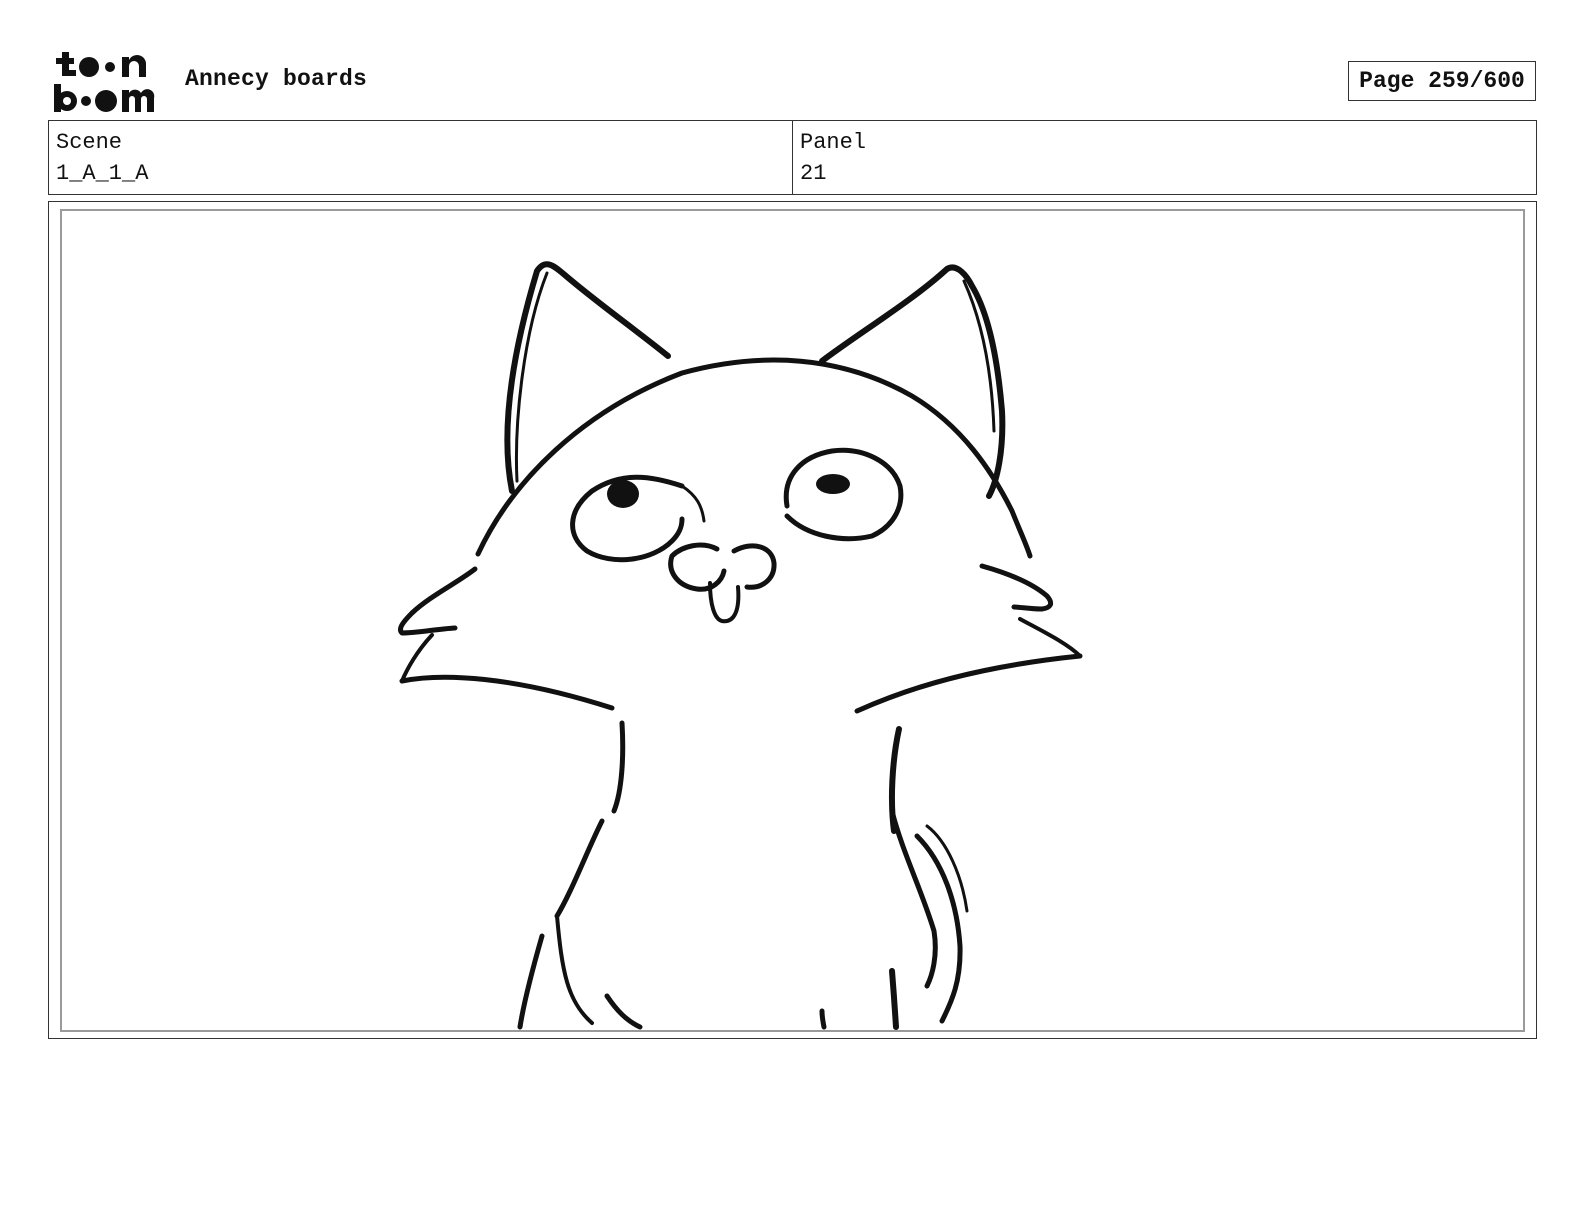 The width and height of the screenshot is (1584, 1224). Describe the element at coordinates (102, 173) in the screenshot. I see `scene-value: 1_A_1_A` at that location.